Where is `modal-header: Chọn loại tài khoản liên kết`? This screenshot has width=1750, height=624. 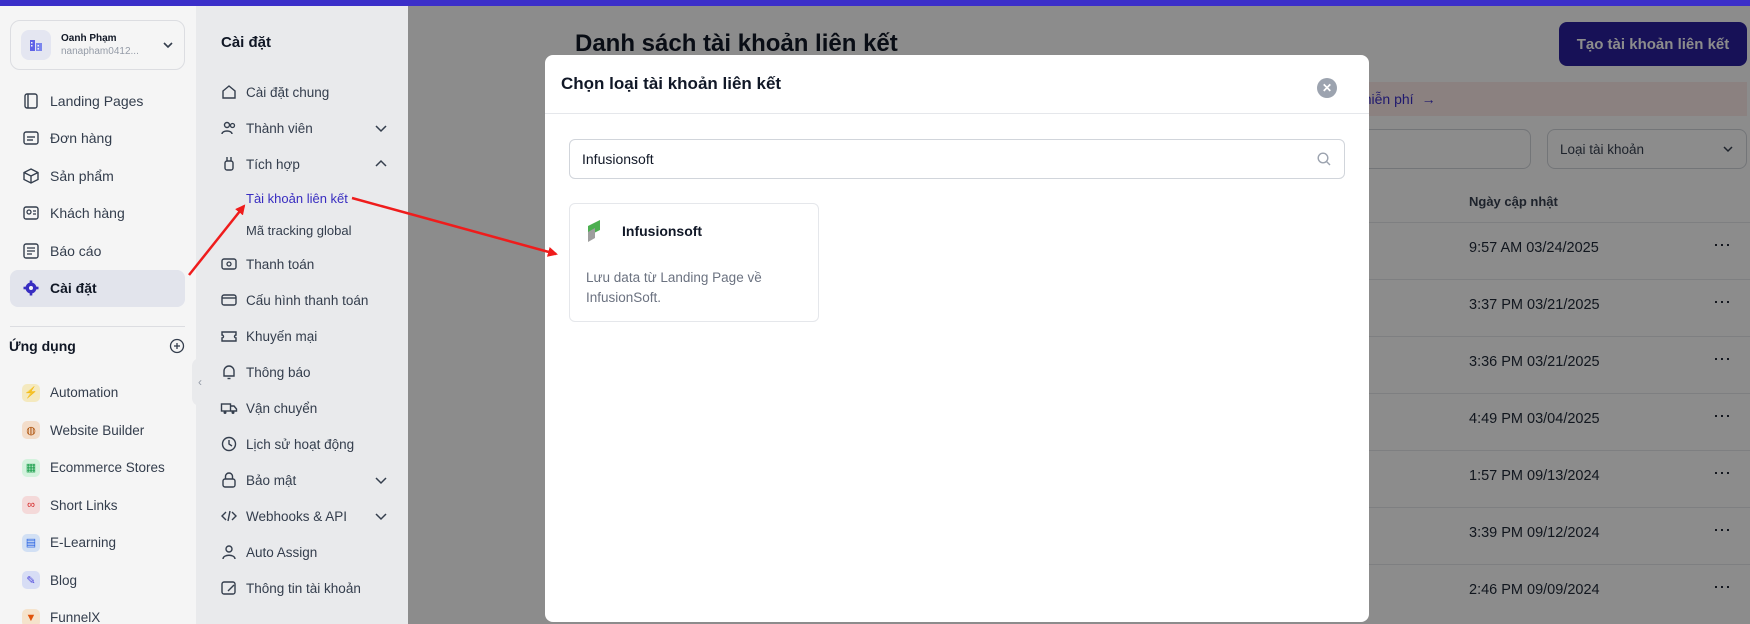
modal-header: Chọn loại tài khoản liên kết is located at coordinates (957, 84).